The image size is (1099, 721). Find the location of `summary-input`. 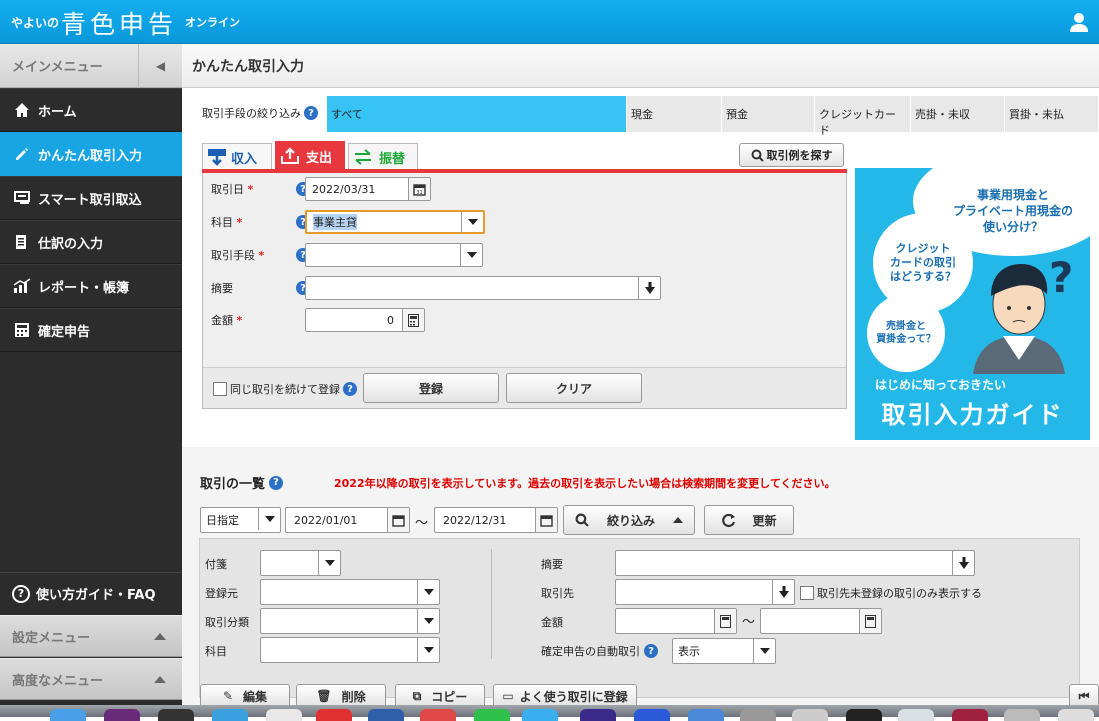

summary-input is located at coordinates (483, 288).